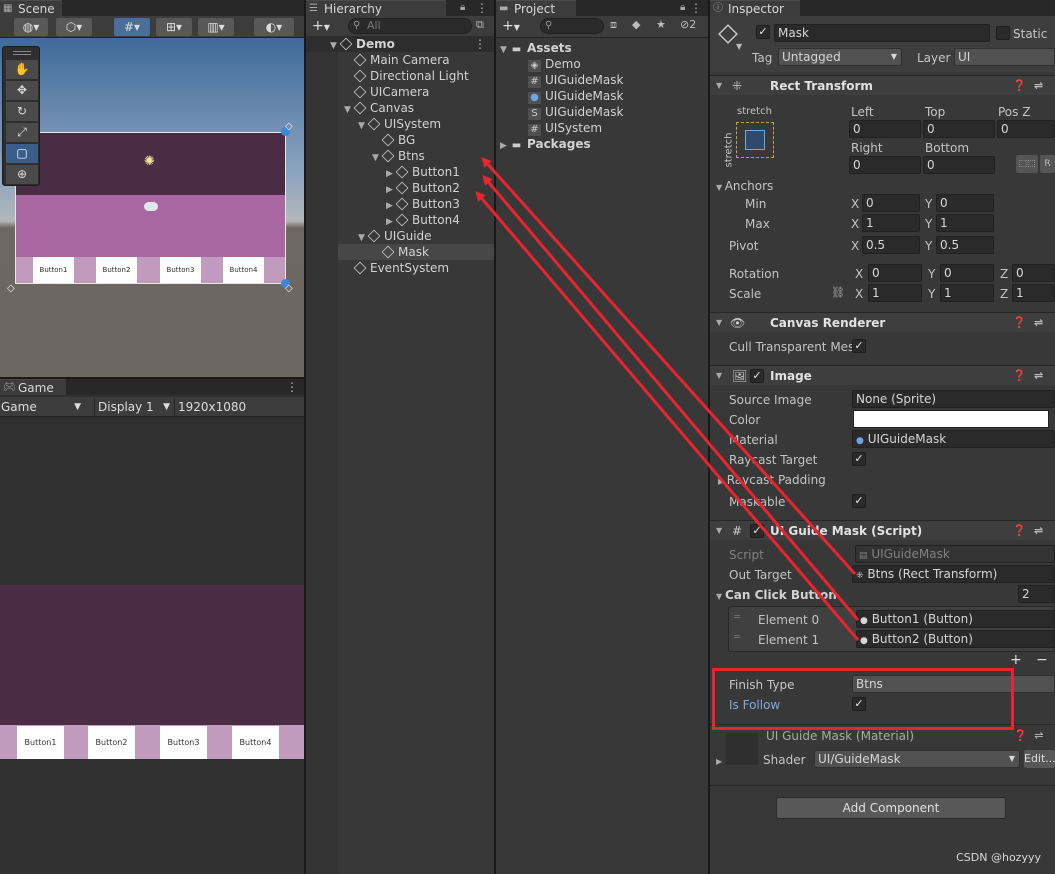 The height and width of the screenshot is (874, 1055). What do you see at coordinates (1042, 660) in the screenshot?
I see `array-remove-button: −` at bounding box center [1042, 660].